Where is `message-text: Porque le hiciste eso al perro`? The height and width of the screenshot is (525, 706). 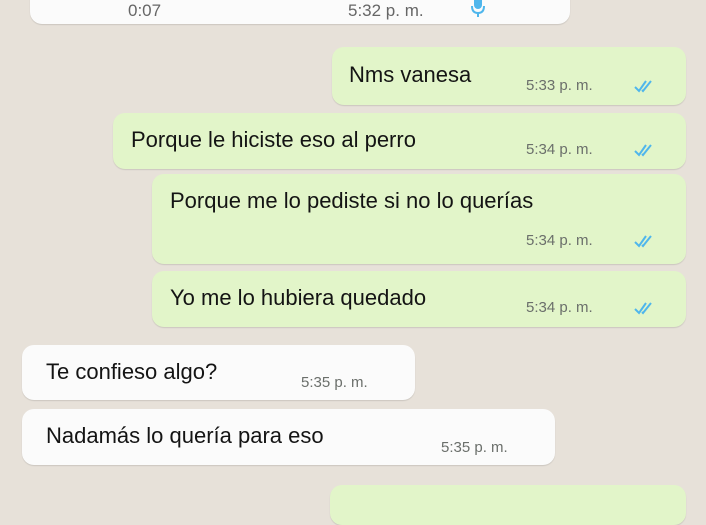 message-text: Porque le hiciste eso al perro is located at coordinates (273, 139).